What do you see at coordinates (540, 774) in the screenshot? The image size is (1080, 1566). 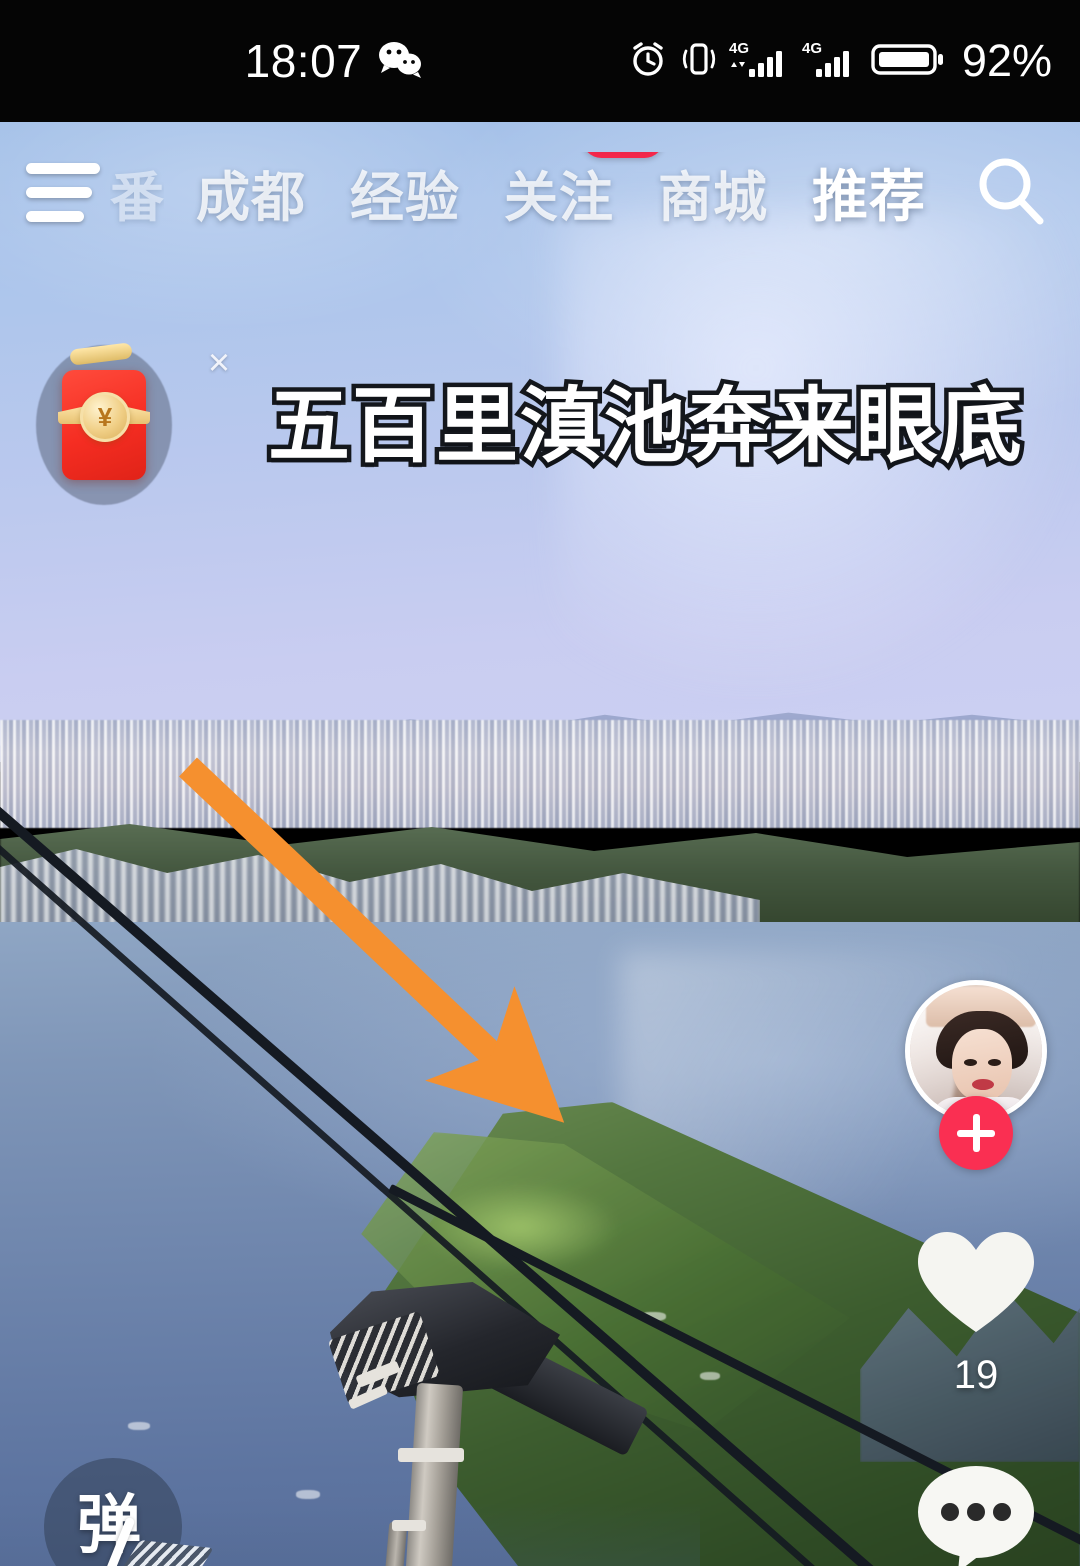 I see `city-skyline` at bounding box center [540, 774].